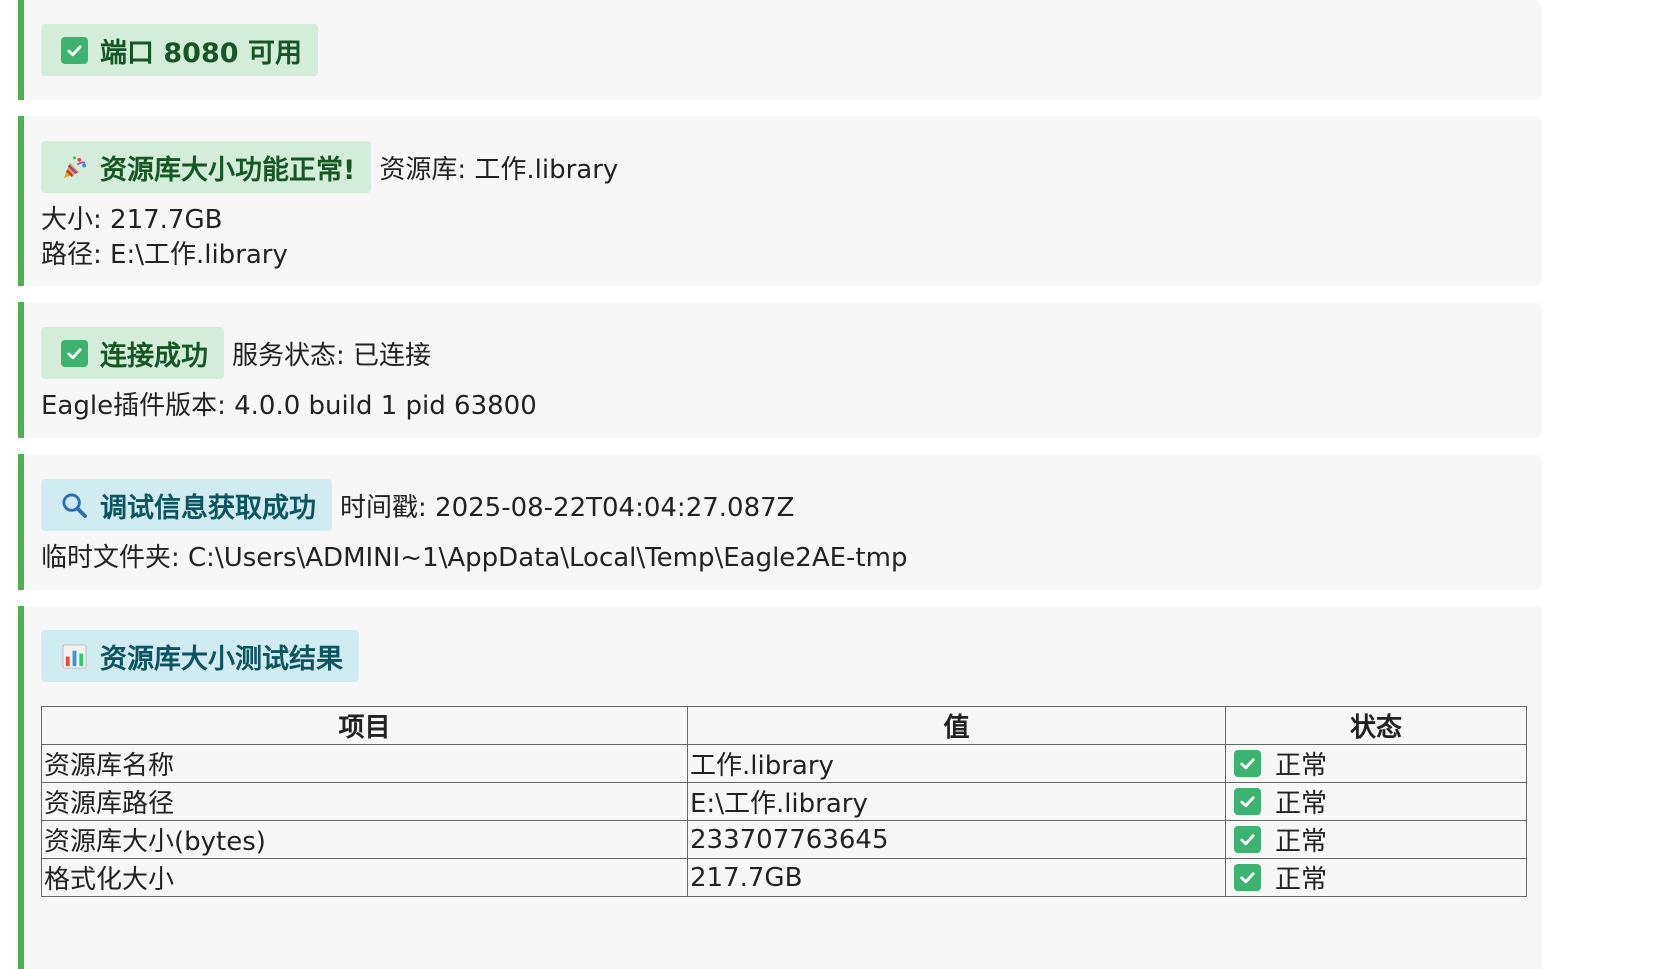  Describe the element at coordinates (364, 877) in the screenshot. I see `row-item: 格式化大小` at that location.